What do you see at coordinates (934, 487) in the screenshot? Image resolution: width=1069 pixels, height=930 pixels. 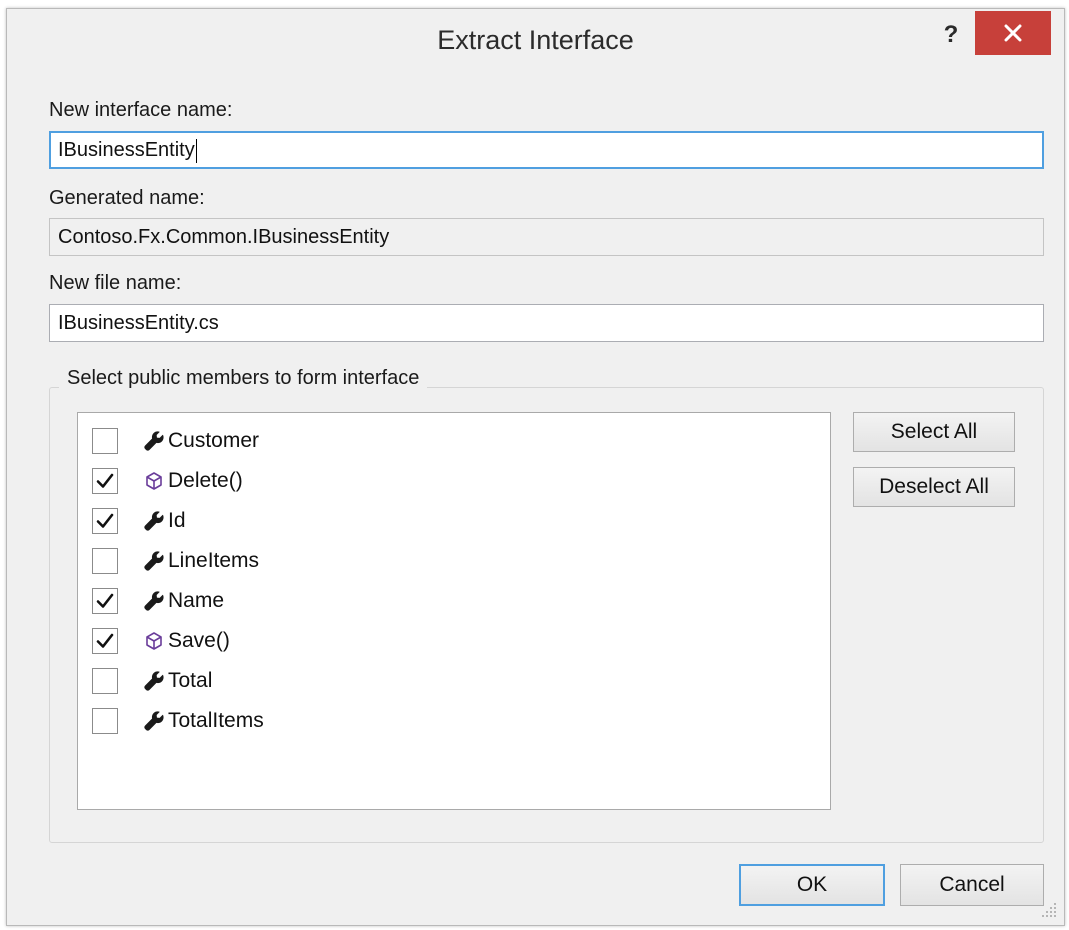 I see `deselect-all-button: Deselect All` at bounding box center [934, 487].